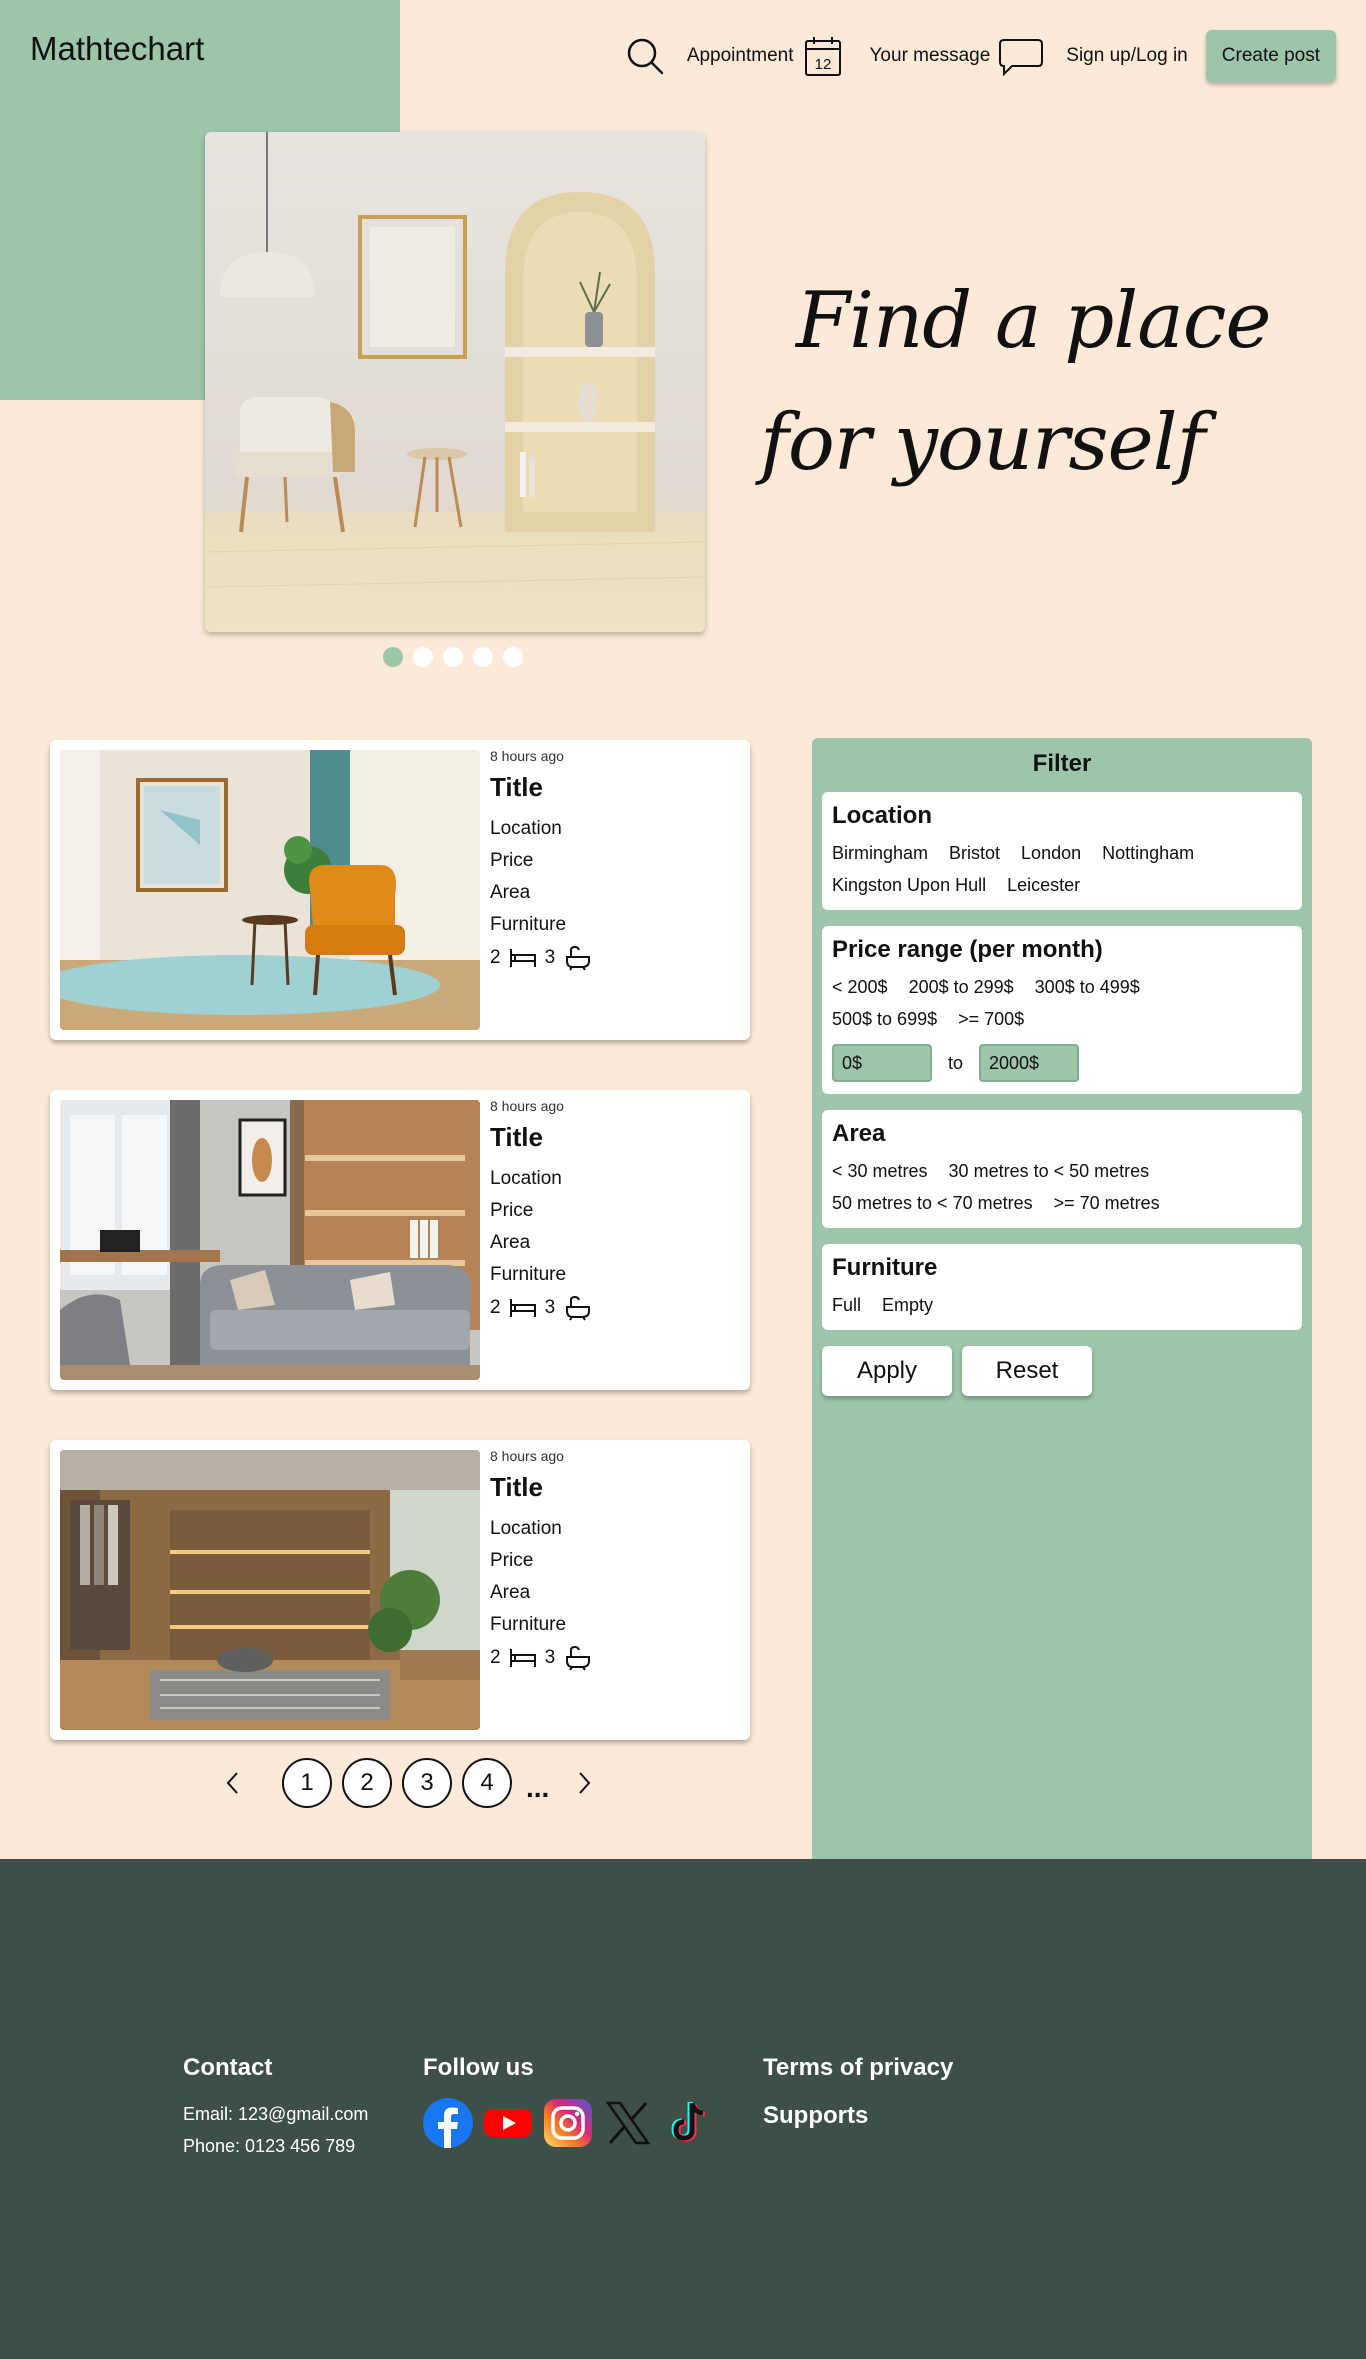 The height and width of the screenshot is (2359, 1366). What do you see at coordinates (1021, 56) in the screenshot?
I see `chat-bubble-icon` at bounding box center [1021, 56].